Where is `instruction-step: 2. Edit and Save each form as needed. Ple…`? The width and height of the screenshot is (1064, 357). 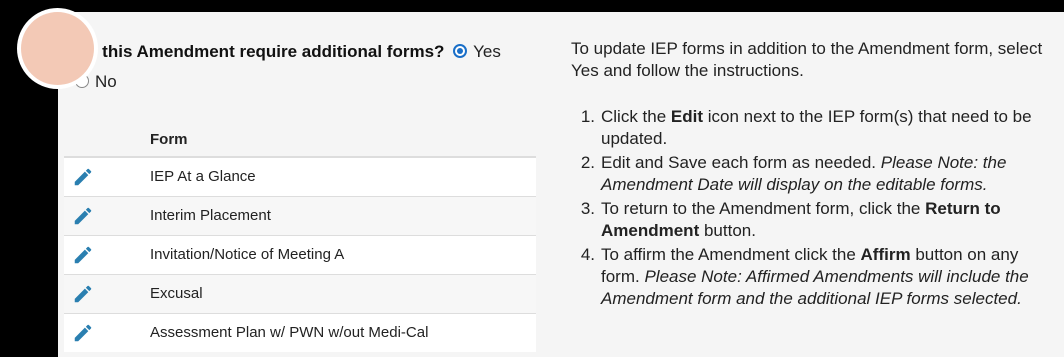 instruction-step: 2. Edit and Save each form as needed. Ple… is located at coordinates (811, 174).